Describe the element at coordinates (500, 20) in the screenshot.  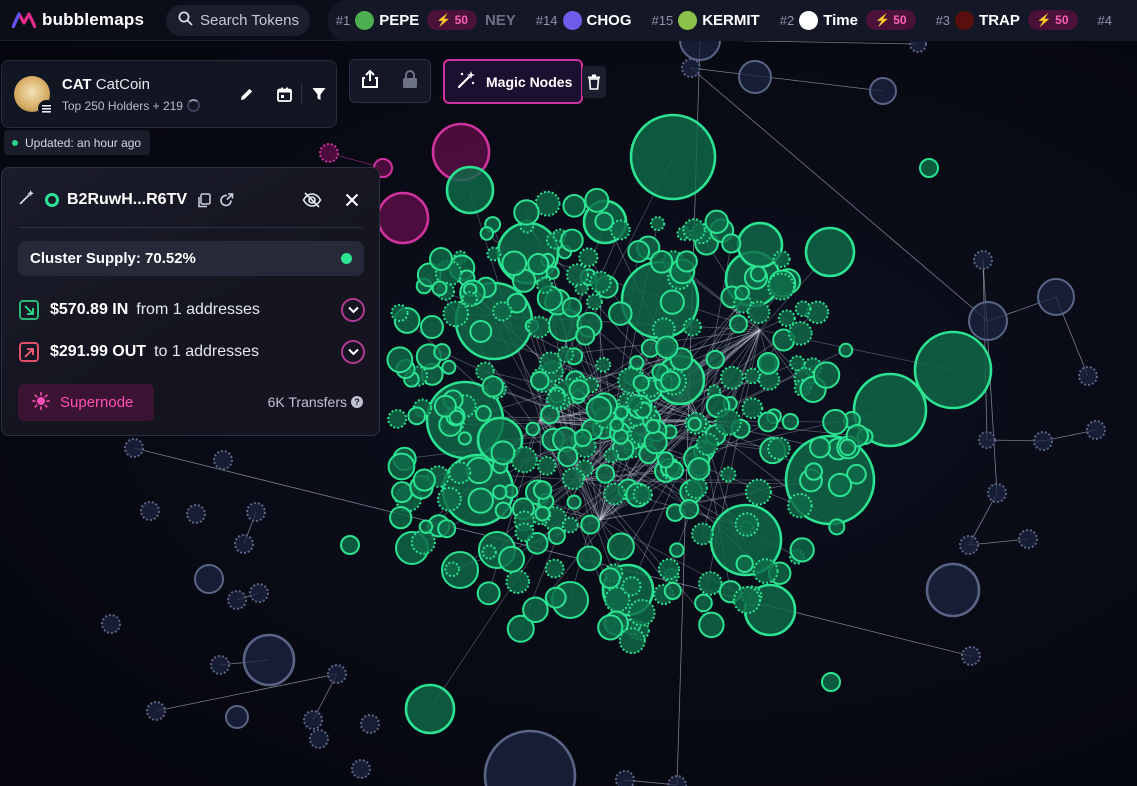
I see `ticker-item-ney: NEY` at that location.